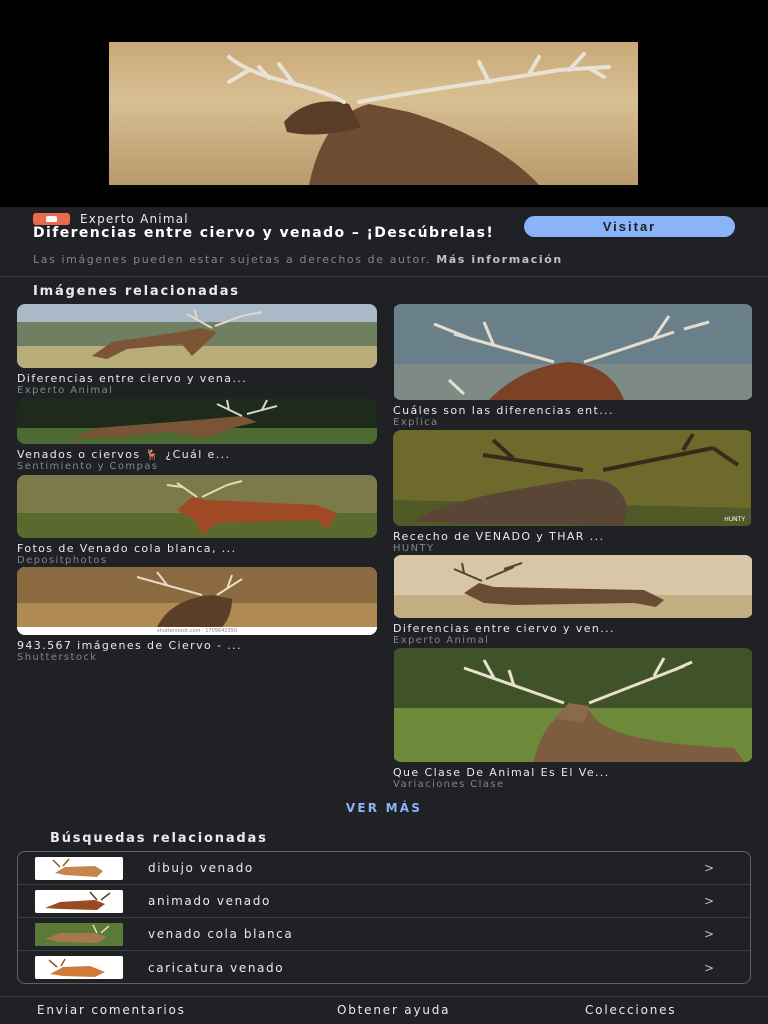 This screenshot has height=1024, width=768. Describe the element at coordinates (573, 478) in the screenshot. I see `related-image-thumbnail: HUNTY` at that location.